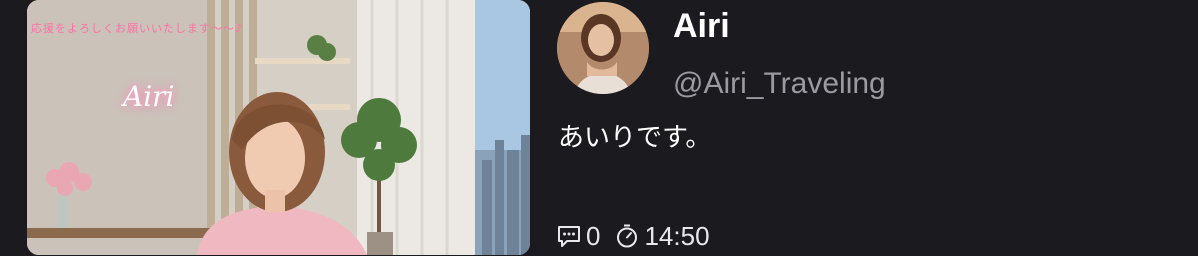  I want to click on post-meta: 0 14:50, so click(633, 236).